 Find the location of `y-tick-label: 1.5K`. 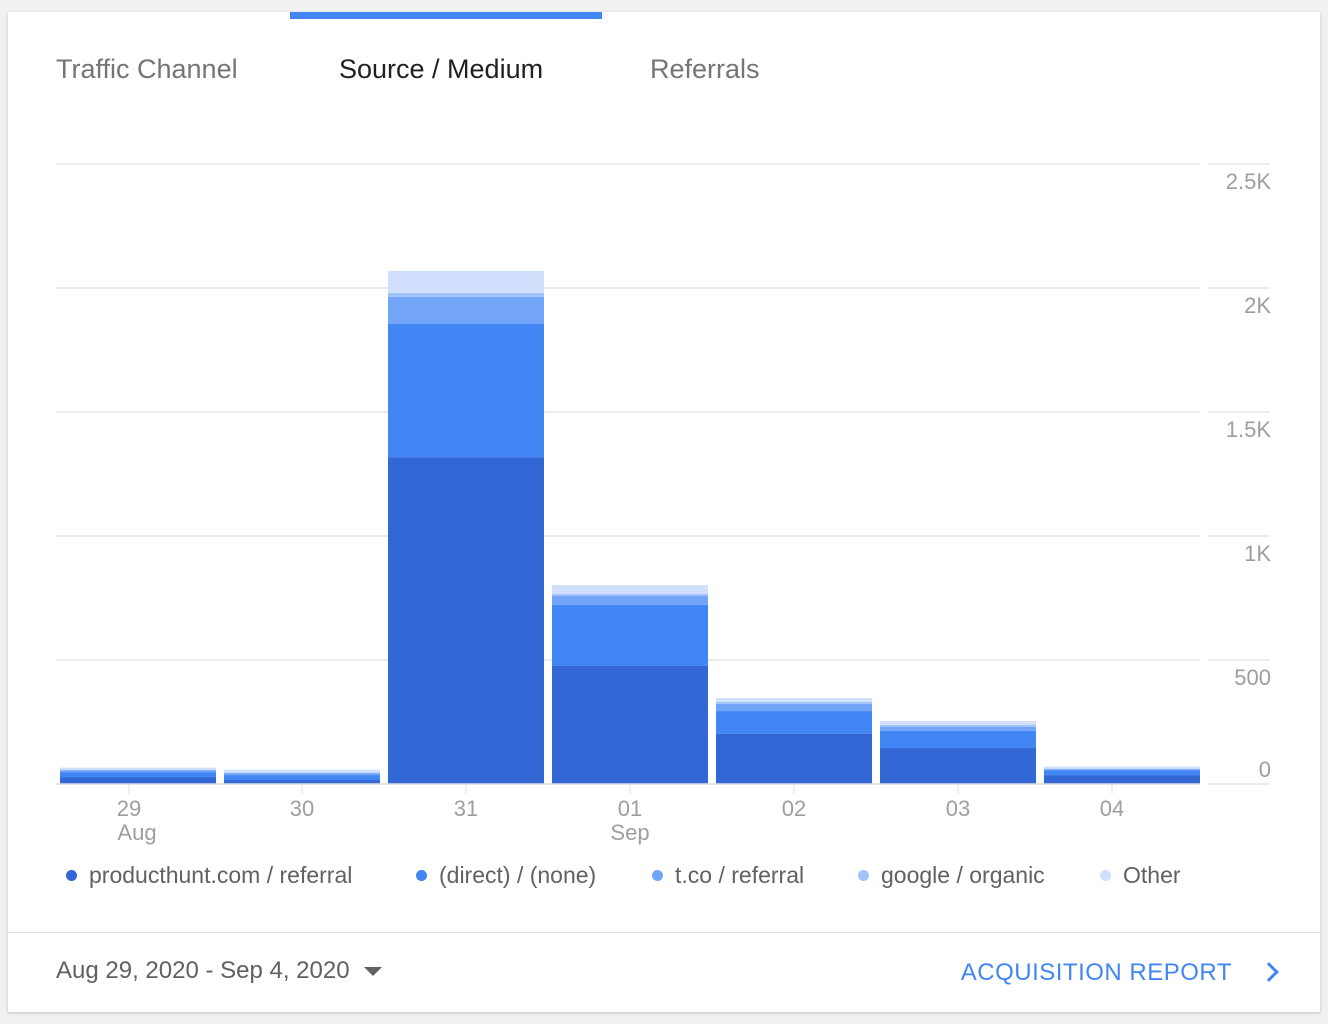

y-tick-label: 1.5K is located at coordinates (1249, 429).